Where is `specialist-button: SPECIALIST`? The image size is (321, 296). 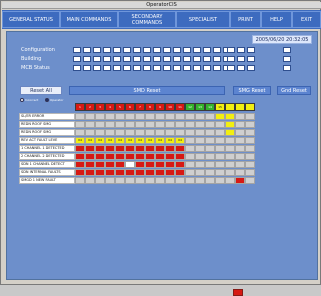 specialist-button: SPECIALIST is located at coordinates (203, 19).